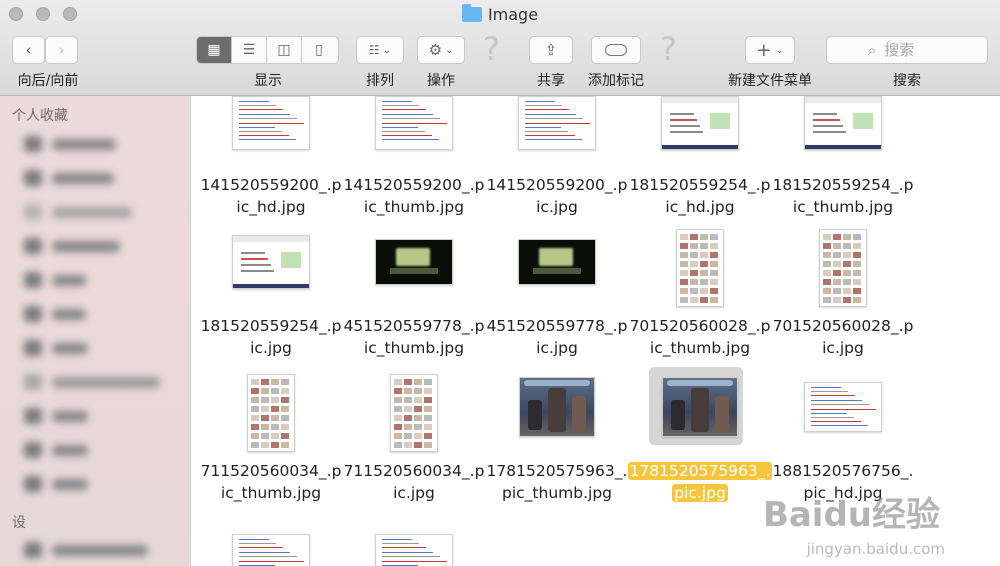  What do you see at coordinates (28, 50) in the screenshot?
I see `back-button: ‹` at bounding box center [28, 50].